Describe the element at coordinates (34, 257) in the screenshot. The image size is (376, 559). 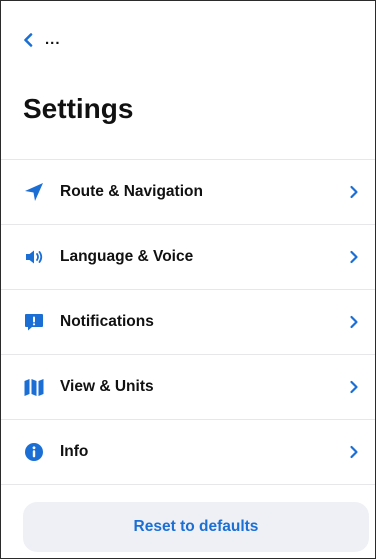
I see `speaker-icon` at that location.